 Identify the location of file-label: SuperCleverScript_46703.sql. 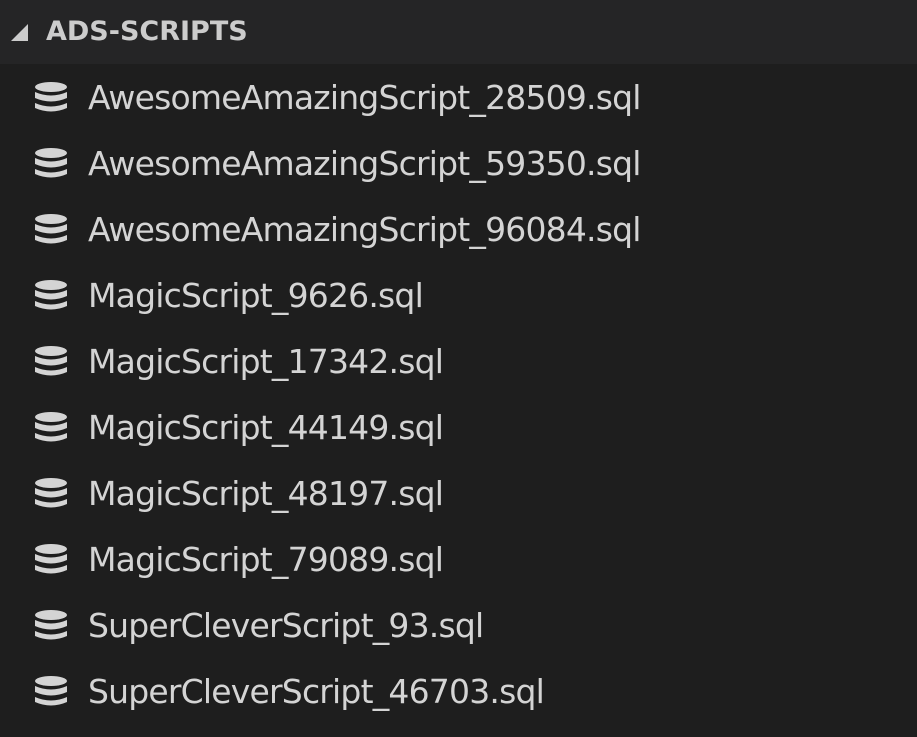
(316, 691).